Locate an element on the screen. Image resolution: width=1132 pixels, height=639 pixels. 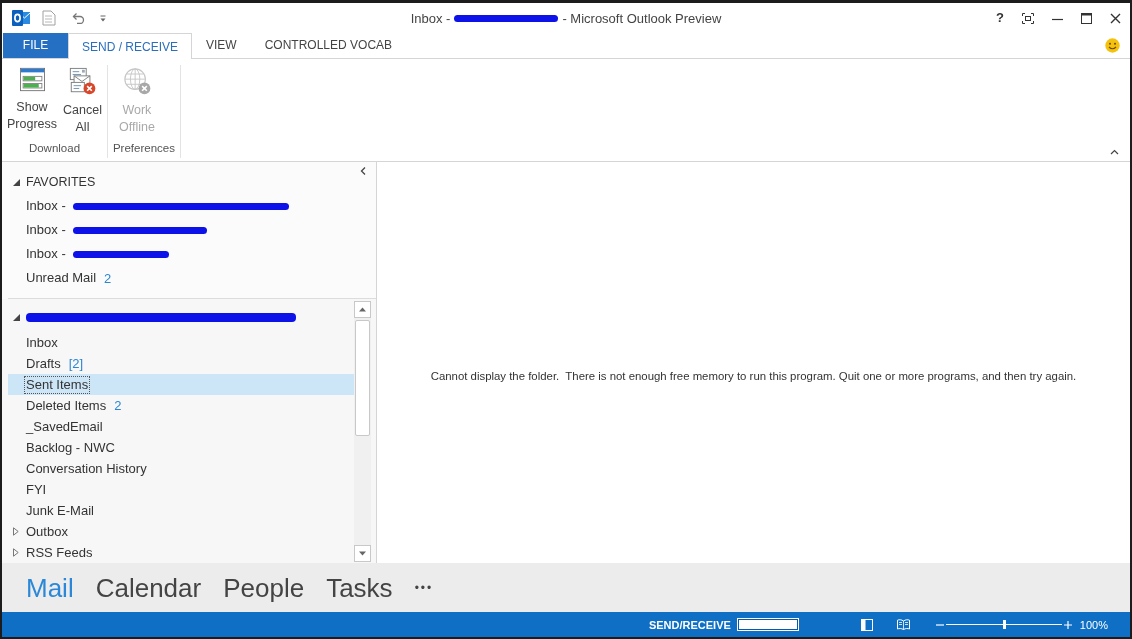
dropdown-arrow-icon is located at coordinates (103, 18).